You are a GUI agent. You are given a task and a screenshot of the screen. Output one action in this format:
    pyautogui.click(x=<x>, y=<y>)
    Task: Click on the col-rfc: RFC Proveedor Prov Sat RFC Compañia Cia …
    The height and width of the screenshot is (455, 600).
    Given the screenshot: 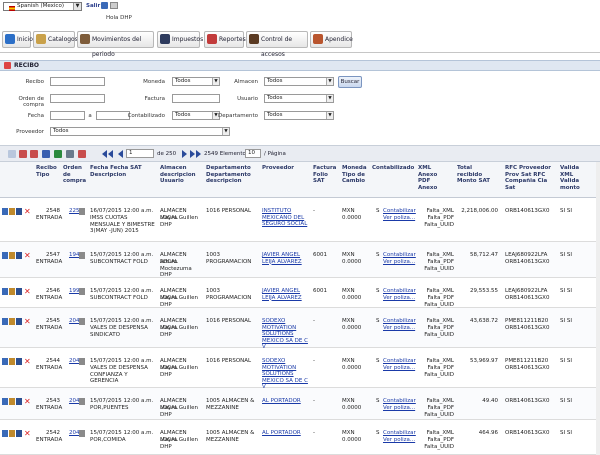 What is the action you would take?
    pyautogui.click(x=530, y=178)
    